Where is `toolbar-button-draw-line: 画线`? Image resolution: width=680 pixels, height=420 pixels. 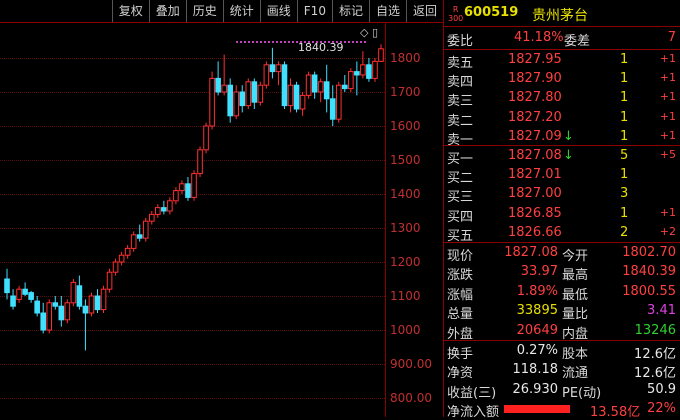
toolbar-button-draw-line: 画线 is located at coordinates (278, 11).